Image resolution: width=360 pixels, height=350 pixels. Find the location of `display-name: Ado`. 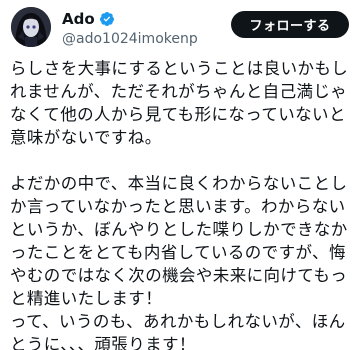

display-name: Ado is located at coordinates (78, 19).